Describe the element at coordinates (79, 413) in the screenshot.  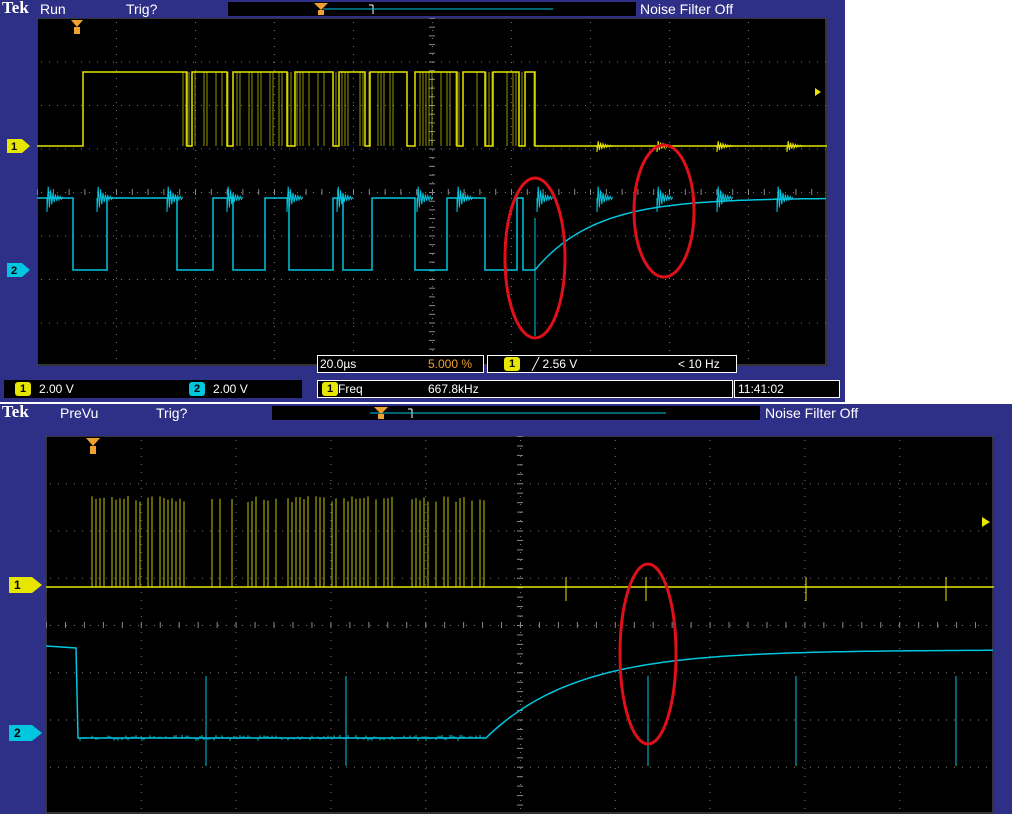
I see `acquisition-state: PreVu` at that location.